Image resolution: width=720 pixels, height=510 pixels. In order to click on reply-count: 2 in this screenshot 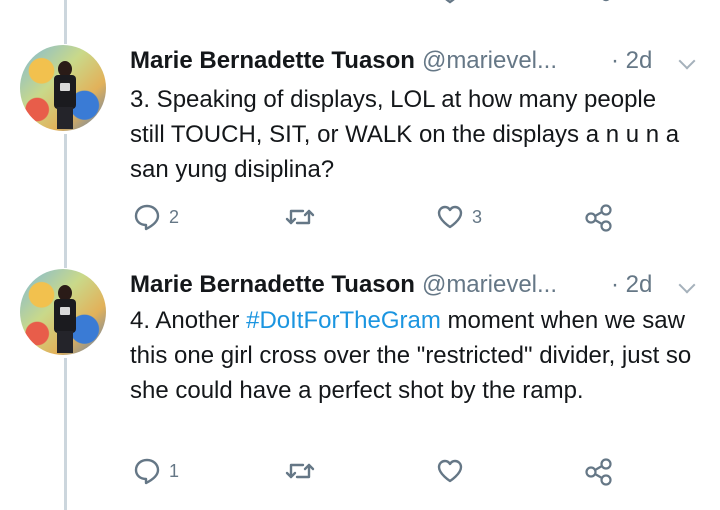, I will do `click(174, 216)`.